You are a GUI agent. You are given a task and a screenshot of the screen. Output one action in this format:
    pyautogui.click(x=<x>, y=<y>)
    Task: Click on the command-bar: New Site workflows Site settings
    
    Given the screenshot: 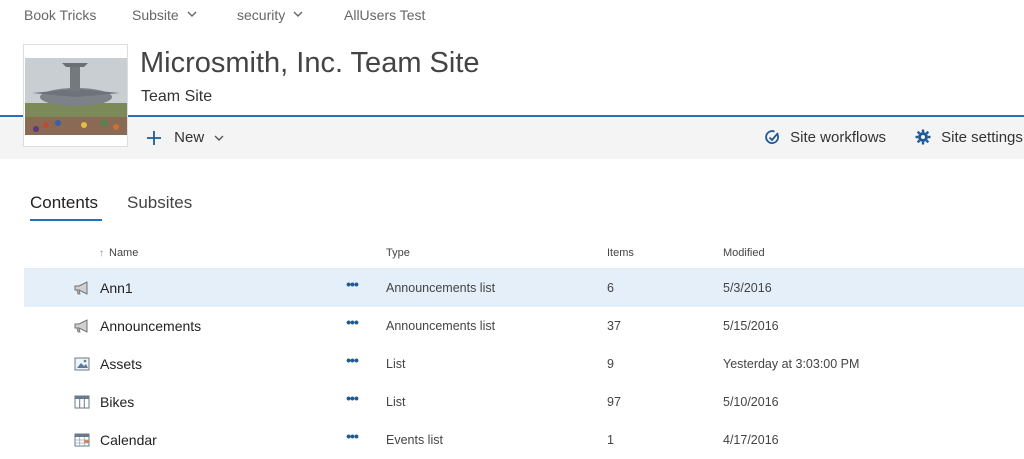 What is the action you would take?
    pyautogui.click(x=512, y=138)
    